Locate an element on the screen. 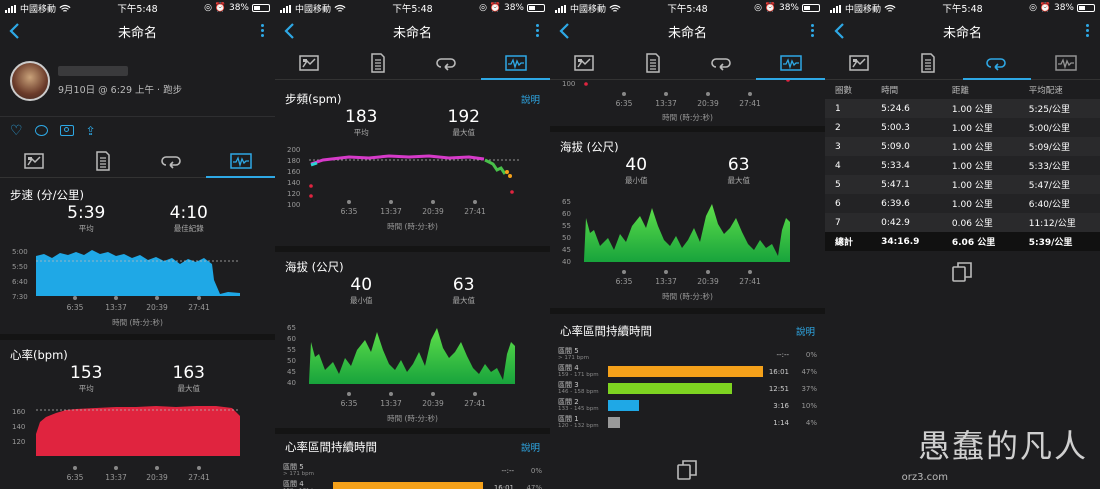 Image resolution: width=1100 pixels, height=489 pixels. cadence-ytick: 200 is located at coordinates (294, 150).